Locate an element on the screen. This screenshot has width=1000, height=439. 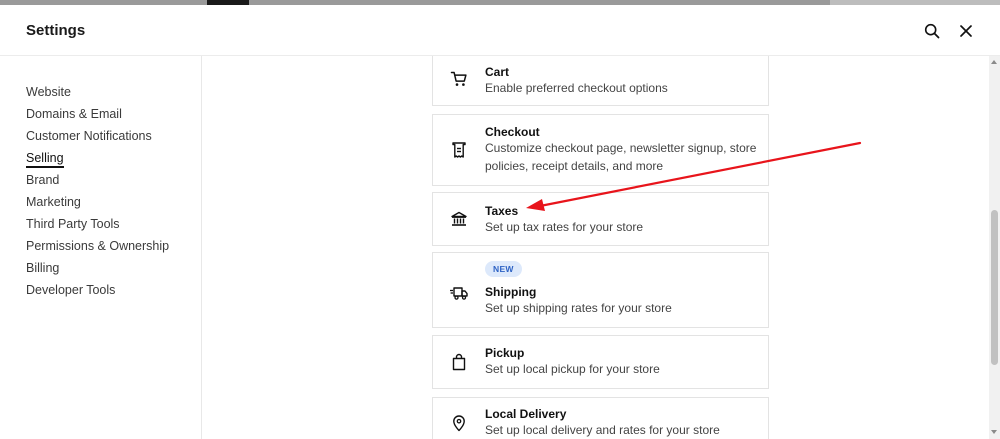
card-cart: Cart Enable preferred checkout options is located at coordinates (600, 81).